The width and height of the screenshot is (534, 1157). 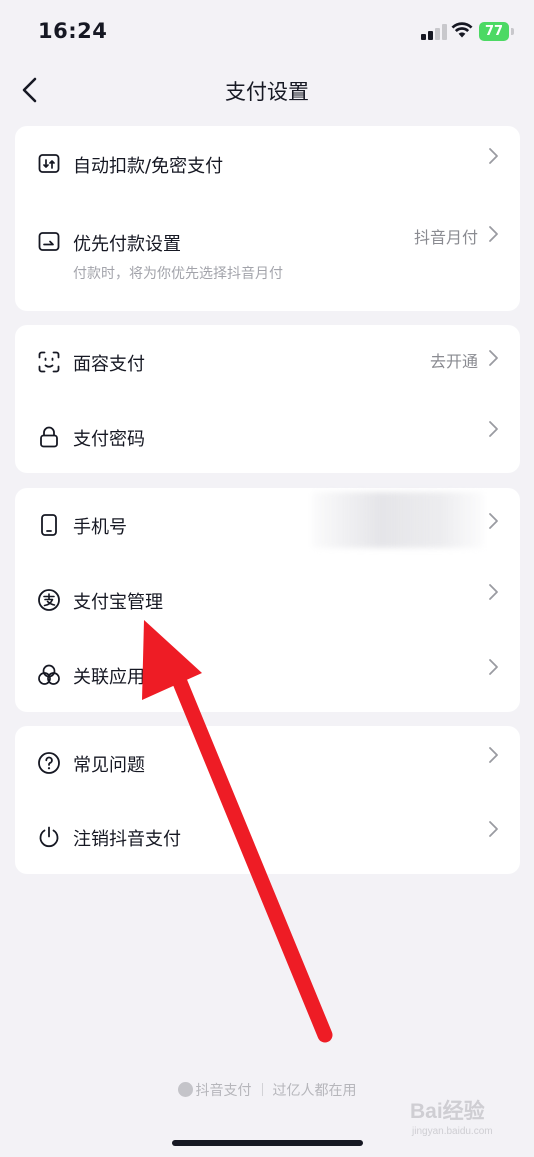 What do you see at coordinates (127, 839) in the screenshot?
I see `deregister-label: 注销抖音支付` at bounding box center [127, 839].